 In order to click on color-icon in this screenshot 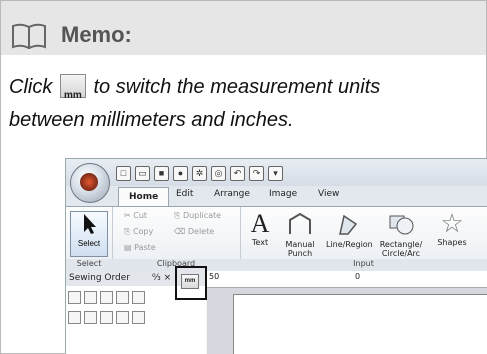, I will do `click(74, 317)`.